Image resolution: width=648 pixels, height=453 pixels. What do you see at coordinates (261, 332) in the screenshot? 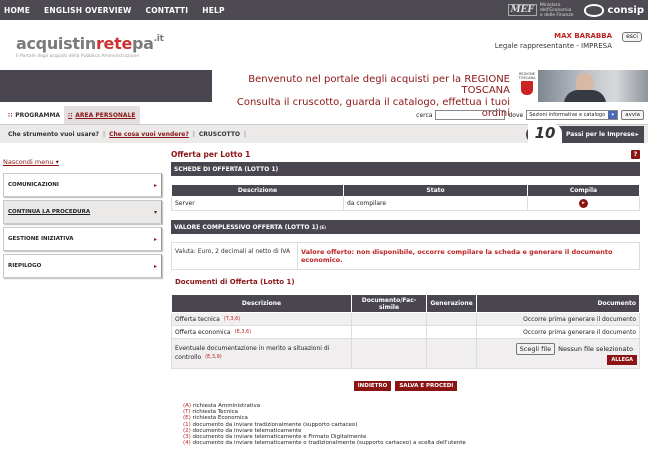
I see `cell-descrizione: Offerta economica (E,3,6)` at bounding box center [261, 332].